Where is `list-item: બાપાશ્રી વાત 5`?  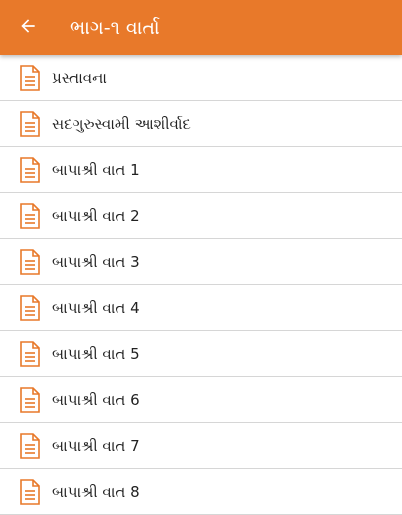
list-item: બાપાશ્રી વાત 5 is located at coordinates (201, 354).